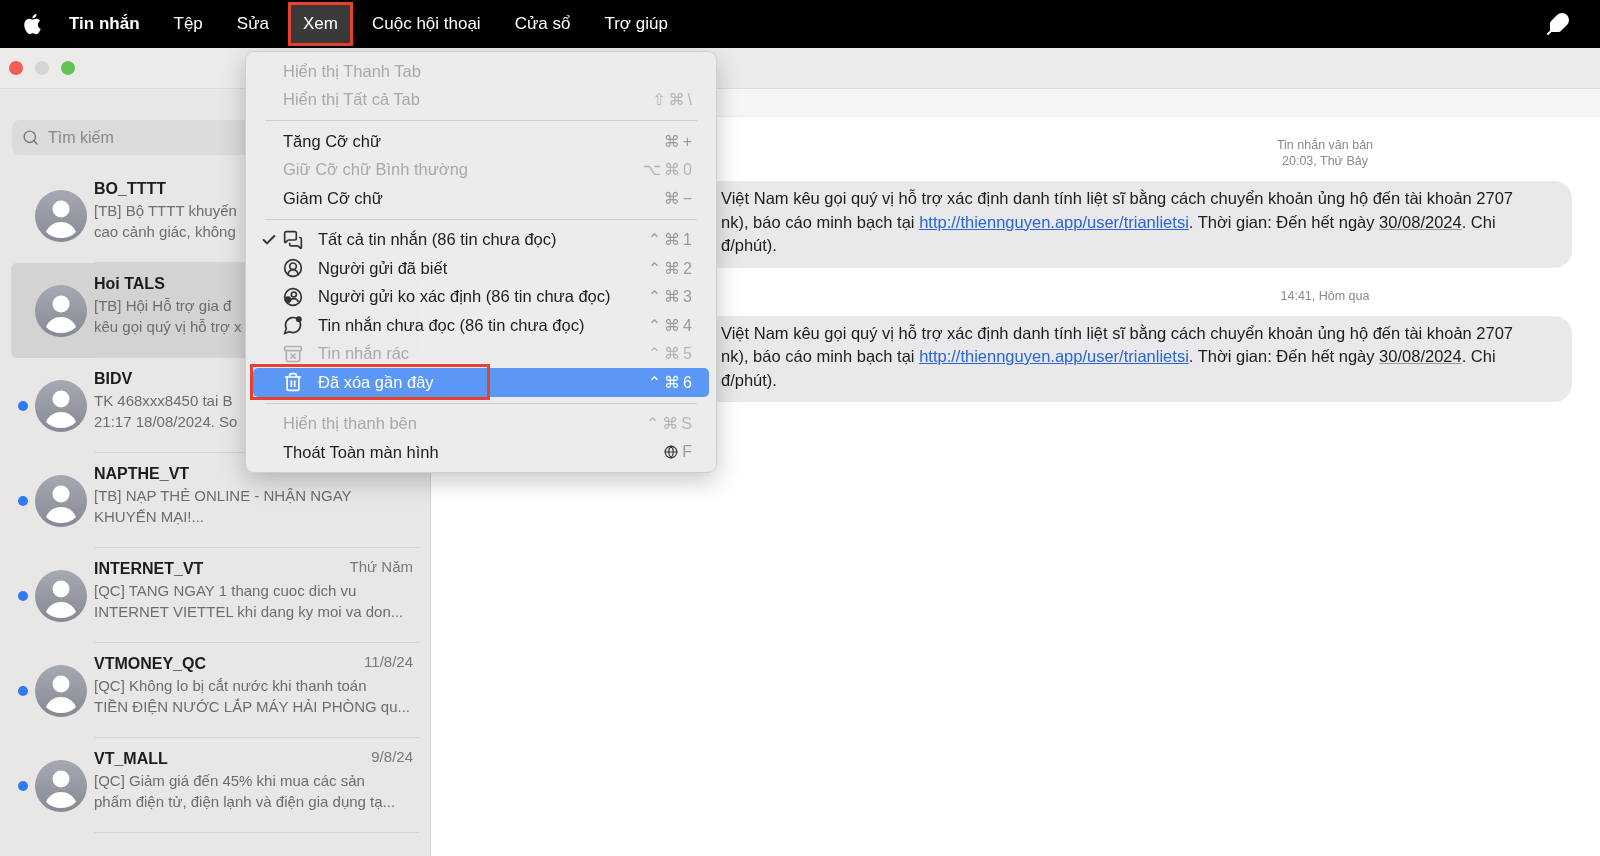  Describe the element at coordinates (350, 424) in the screenshot. I see `menu-item-label: Hiển thị thanh bên` at that location.